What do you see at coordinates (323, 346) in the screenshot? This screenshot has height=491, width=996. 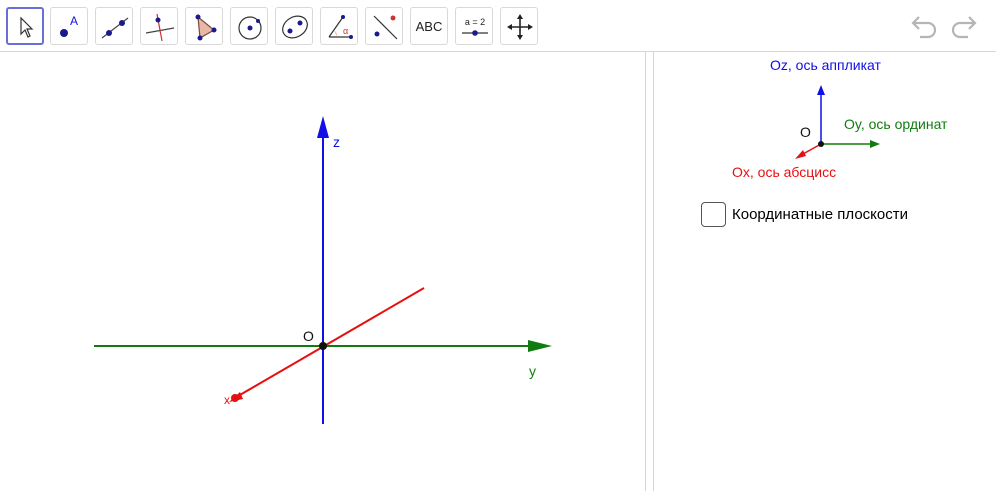 I see `origin-point` at bounding box center [323, 346].